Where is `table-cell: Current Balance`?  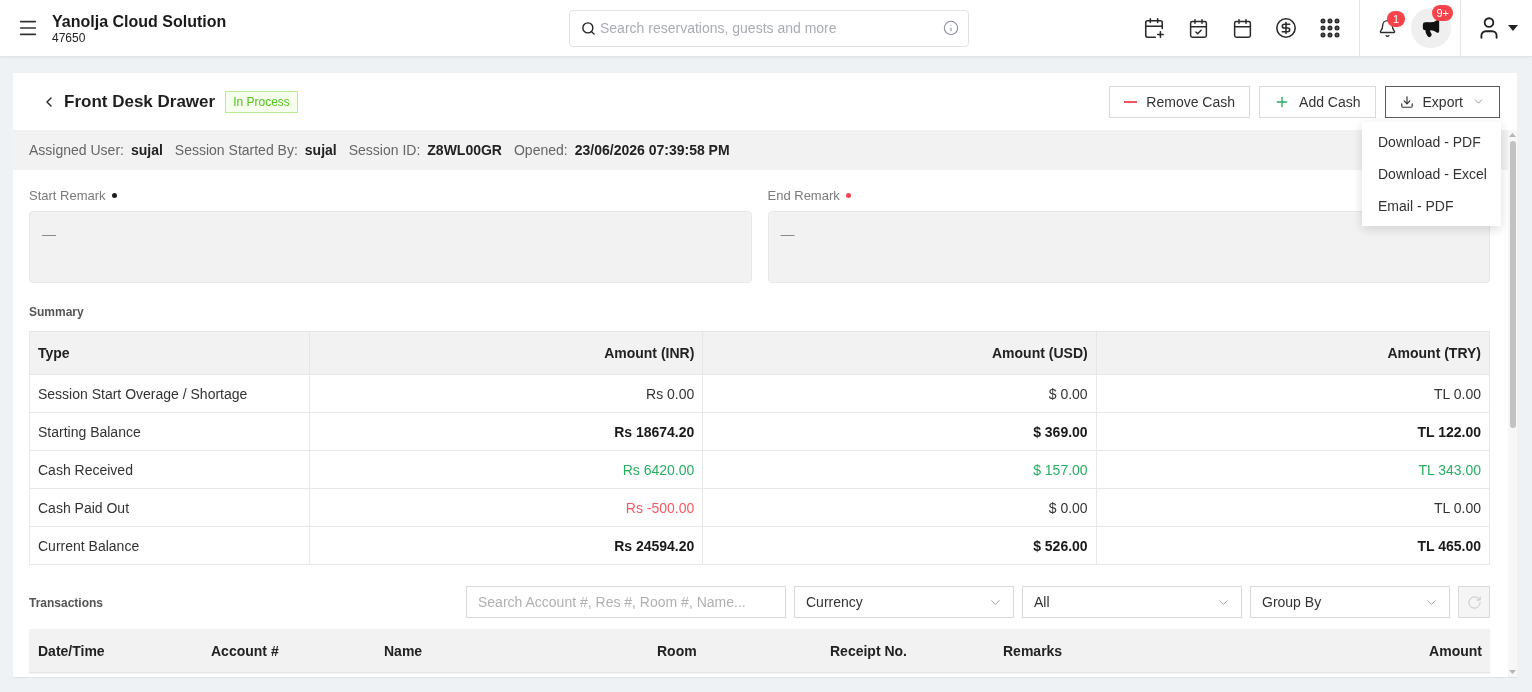
table-cell: Current Balance is located at coordinates (169, 545).